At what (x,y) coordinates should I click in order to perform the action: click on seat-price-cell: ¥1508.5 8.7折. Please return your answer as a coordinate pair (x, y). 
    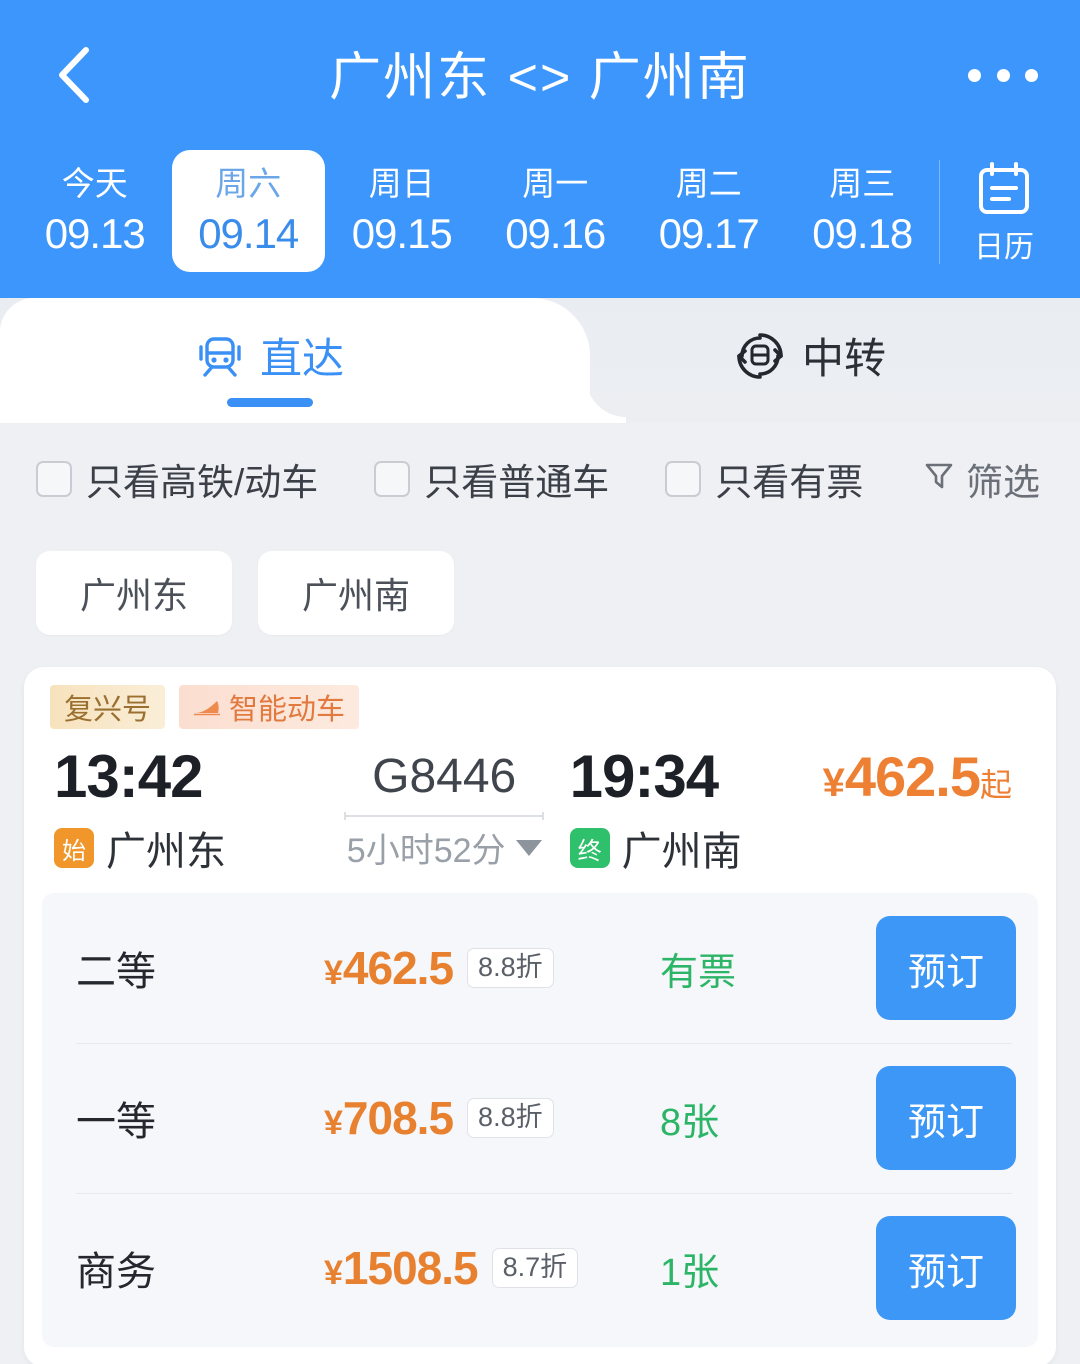
    Looking at the image, I should click on (489, 1268).